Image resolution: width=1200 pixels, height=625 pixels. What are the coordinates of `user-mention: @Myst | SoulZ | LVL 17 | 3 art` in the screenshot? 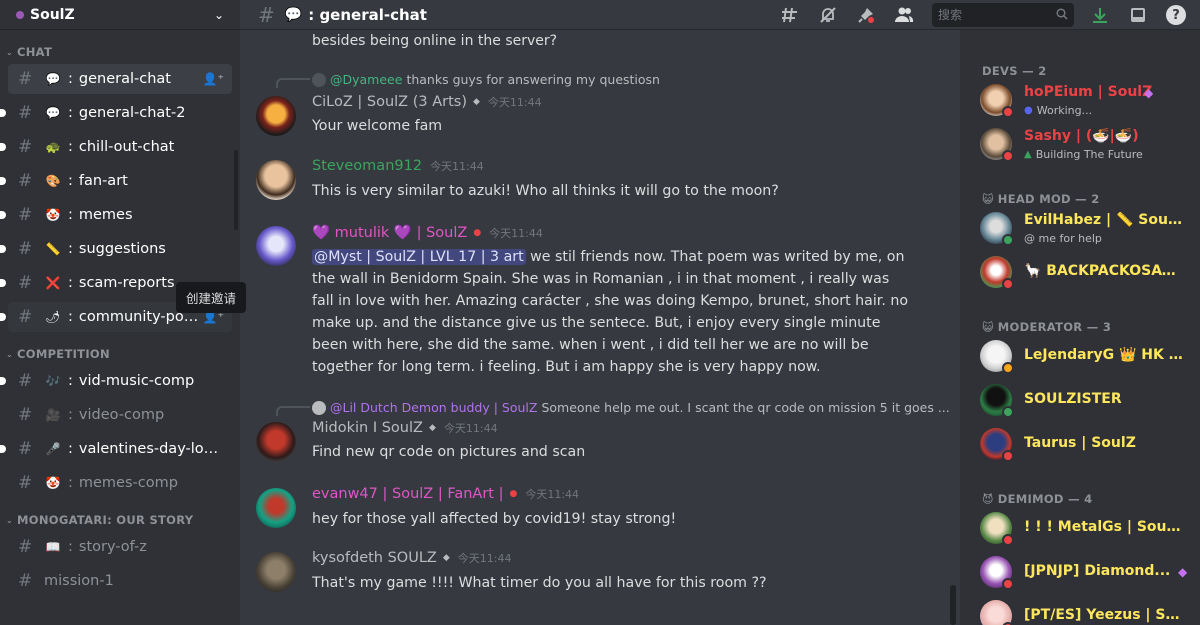 It's located at (419, 257).